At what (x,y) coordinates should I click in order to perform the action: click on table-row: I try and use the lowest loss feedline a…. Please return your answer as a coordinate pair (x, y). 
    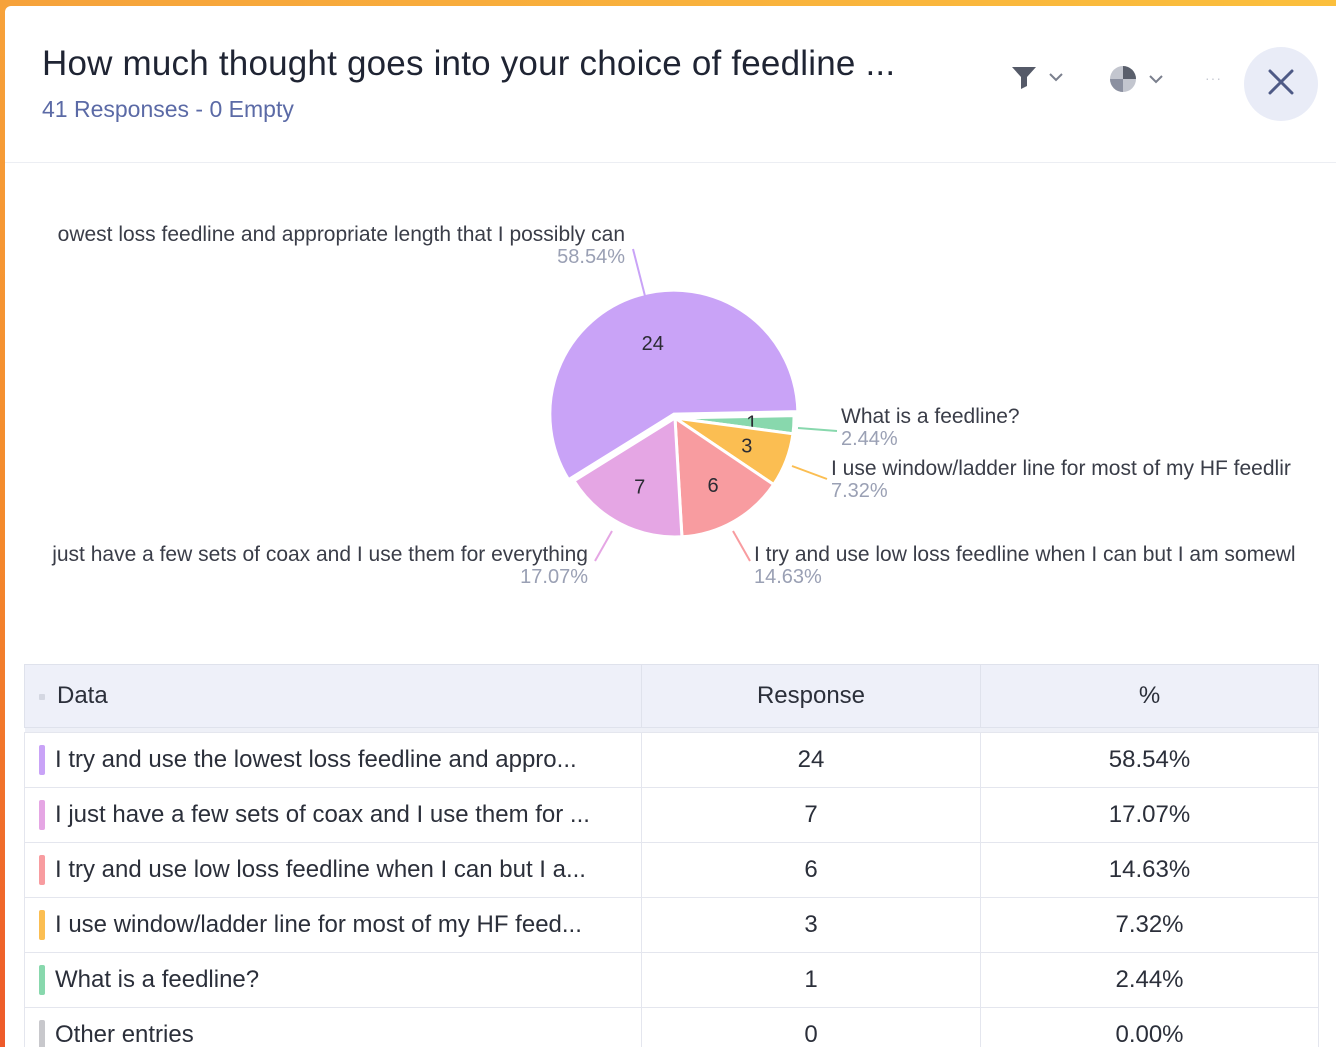
    Looking at the image, I should click on (671, 760).